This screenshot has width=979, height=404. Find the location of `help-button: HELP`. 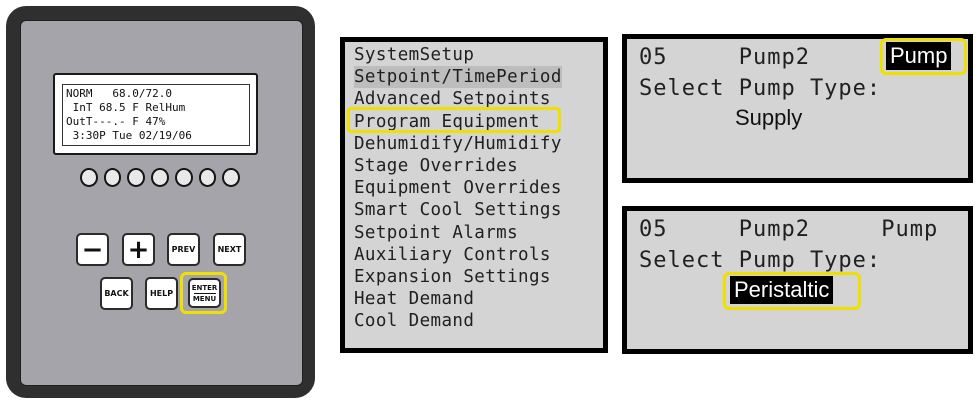

help-button: HELP is located at coordinates (161, 293).